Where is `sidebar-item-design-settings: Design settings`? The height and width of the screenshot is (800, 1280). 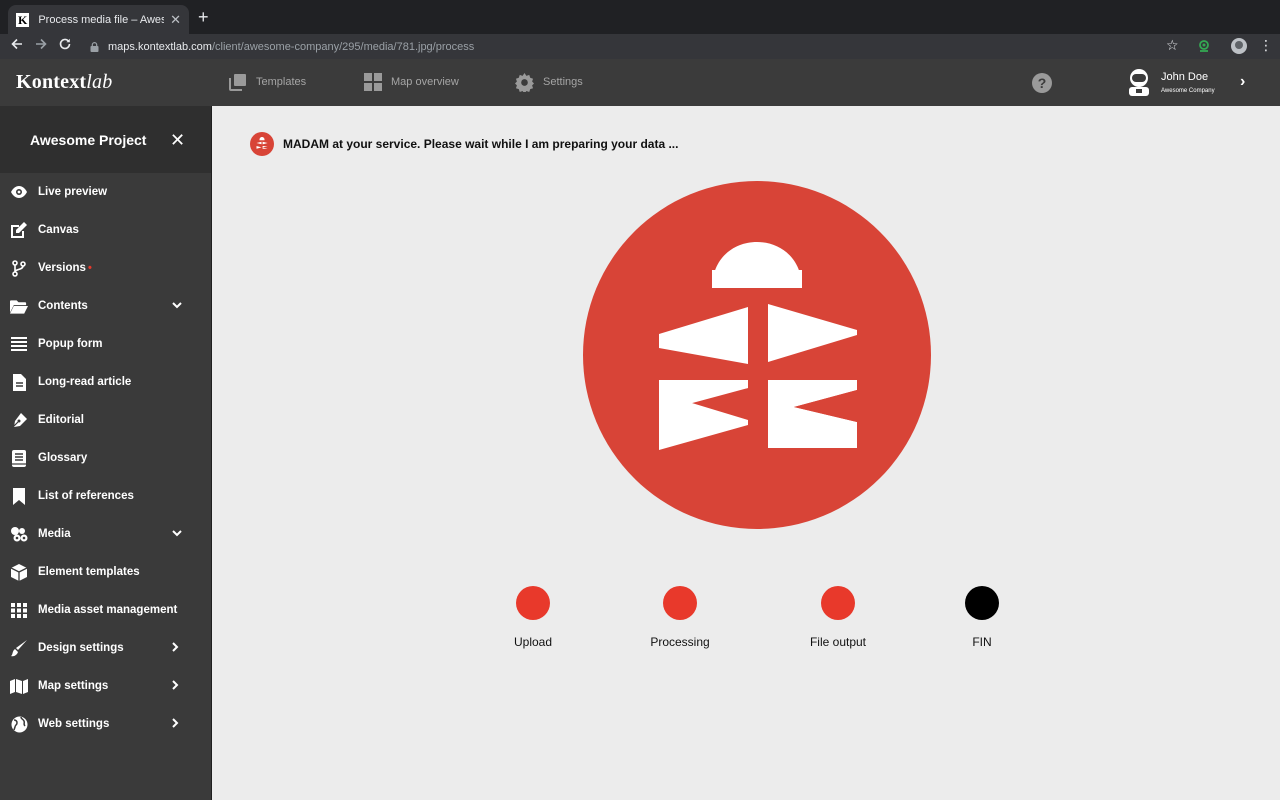 sidebar-item-design-settings: Design settings is located at coordinates (105, 648).